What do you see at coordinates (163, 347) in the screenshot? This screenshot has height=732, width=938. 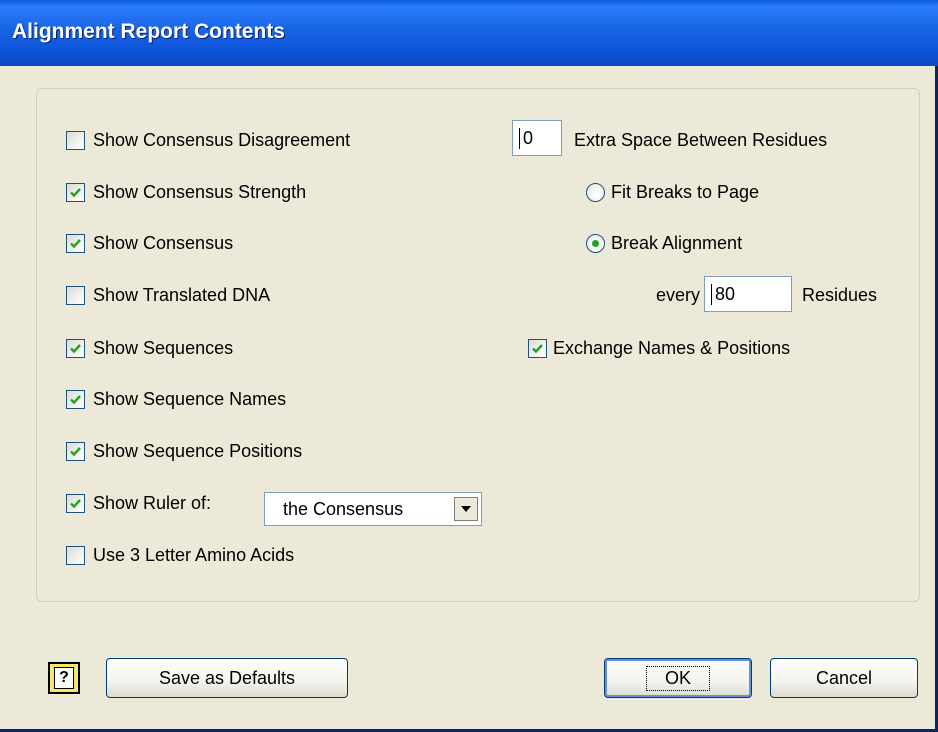 I see `option-label: Show Sequences` at bounding box center [163, 347].